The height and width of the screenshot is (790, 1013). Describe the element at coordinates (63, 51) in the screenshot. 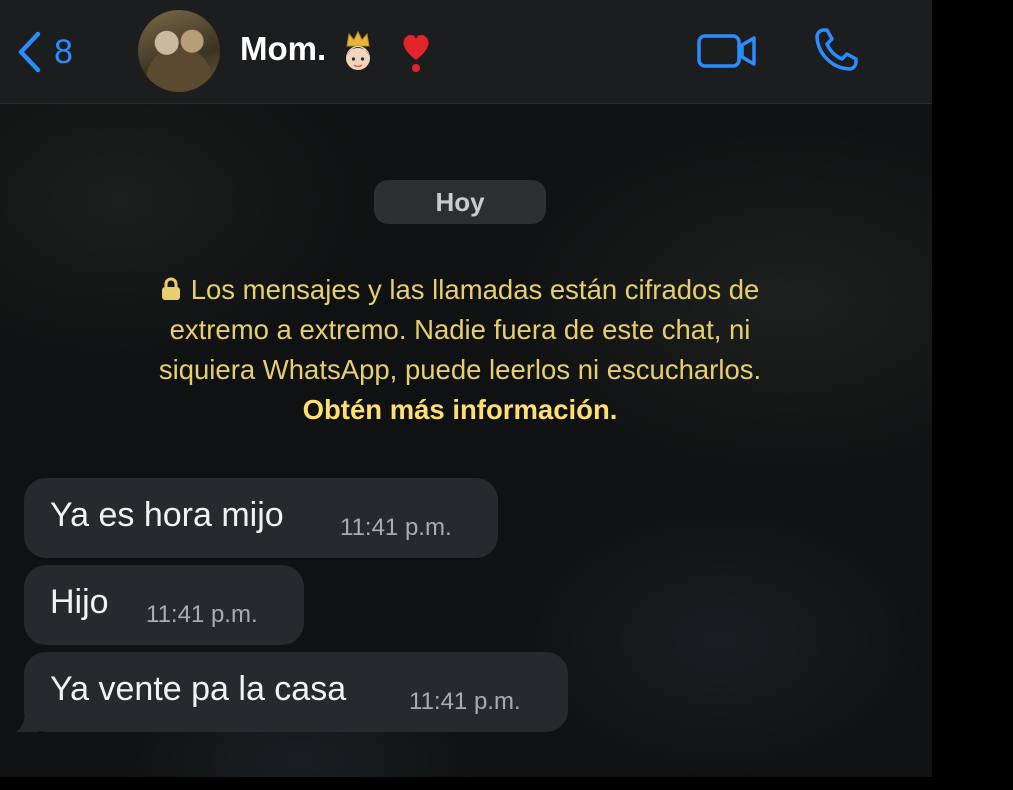

I see `unread-count: 8` at that location.